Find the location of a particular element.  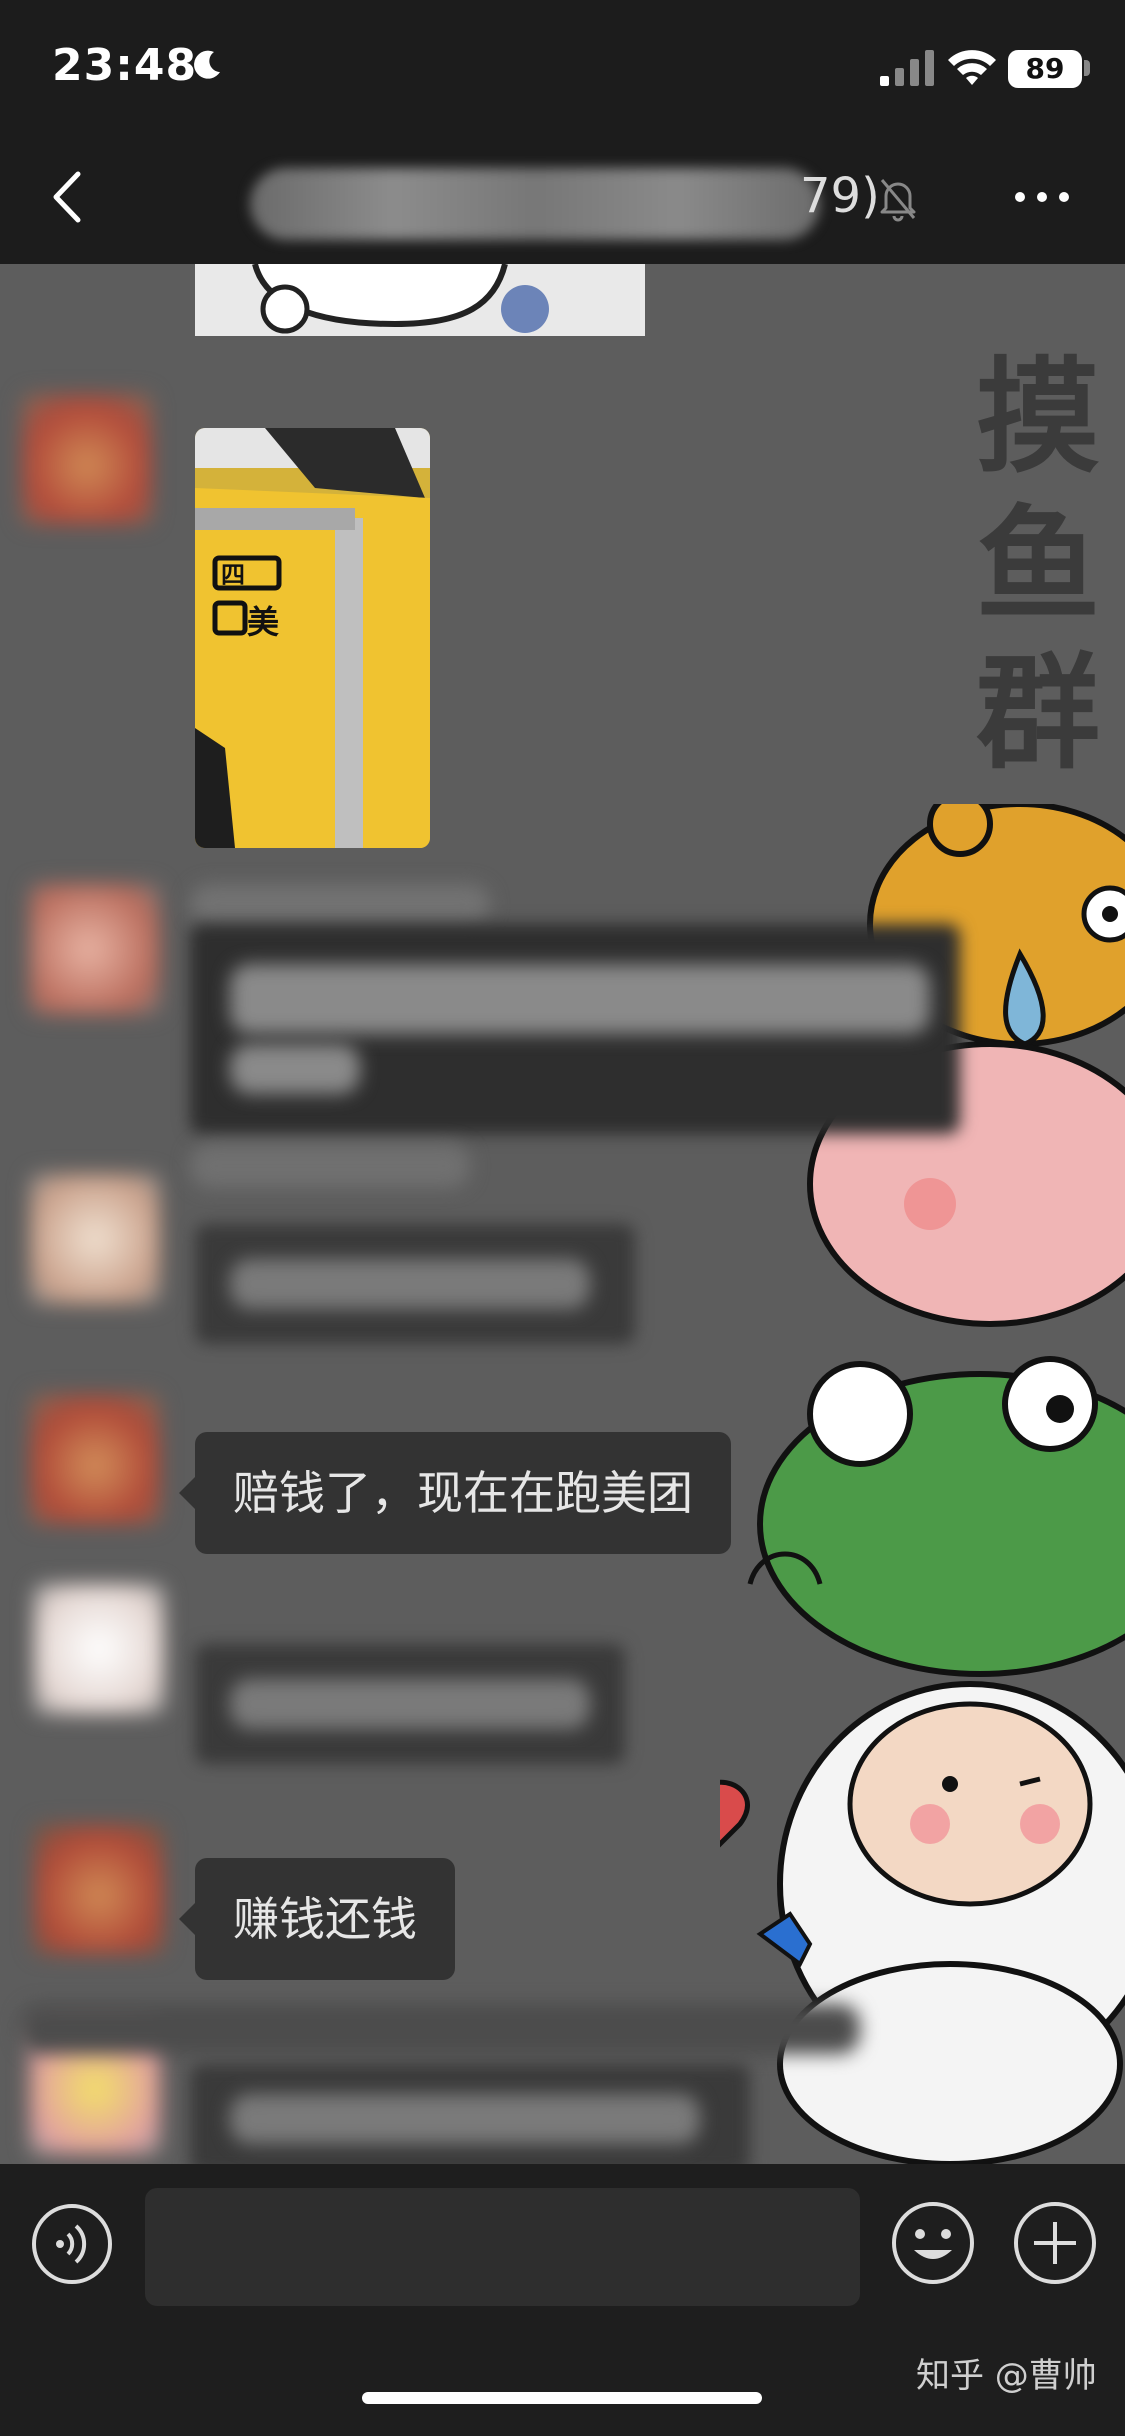

home-indicator is located at coordinates (562, 2398).